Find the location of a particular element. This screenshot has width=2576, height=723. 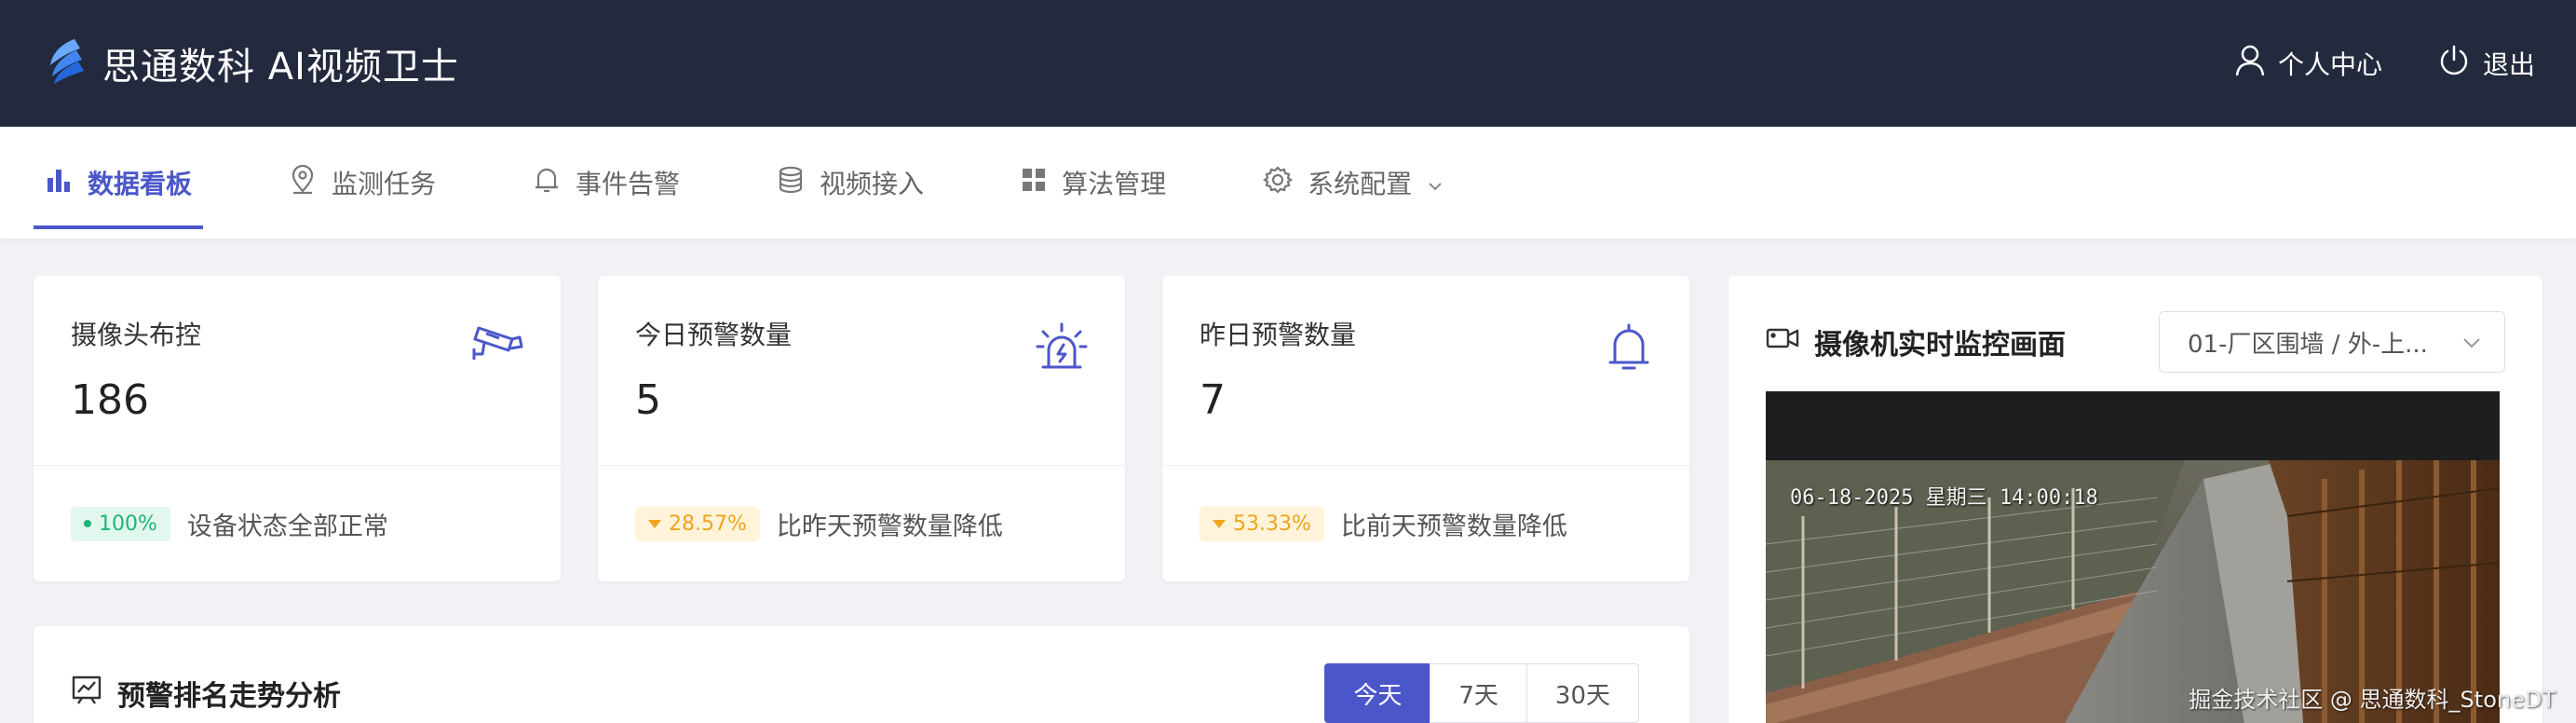

nav-item-label: 视频接入 is located at coordinates (872, 184).